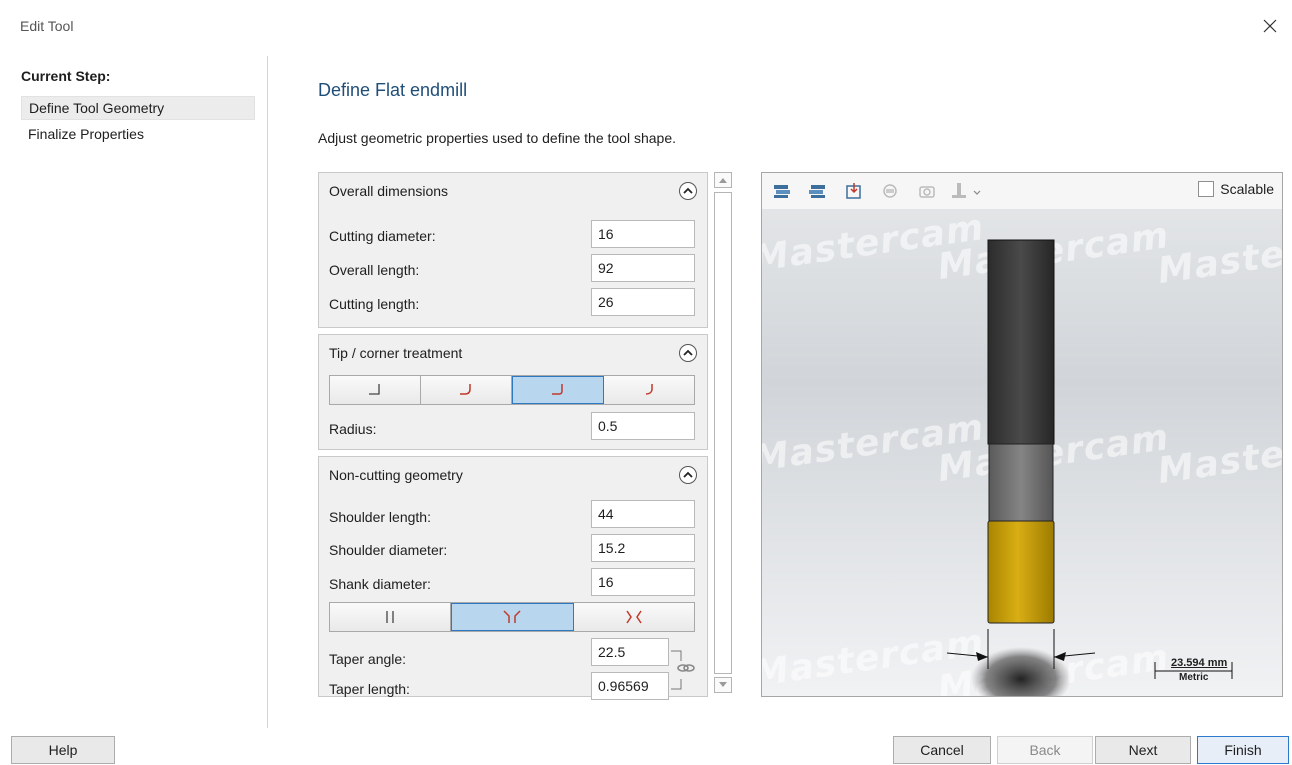 The width and height of the screenshot is (1292, 765). I want to click on flat-corner-icon, so click(374, 389).